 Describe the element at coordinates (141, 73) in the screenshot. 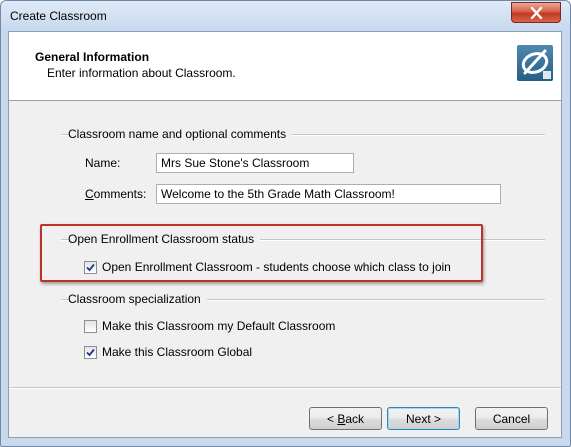

I see `header-subtitle: Enter information about Classroom.` at that location.